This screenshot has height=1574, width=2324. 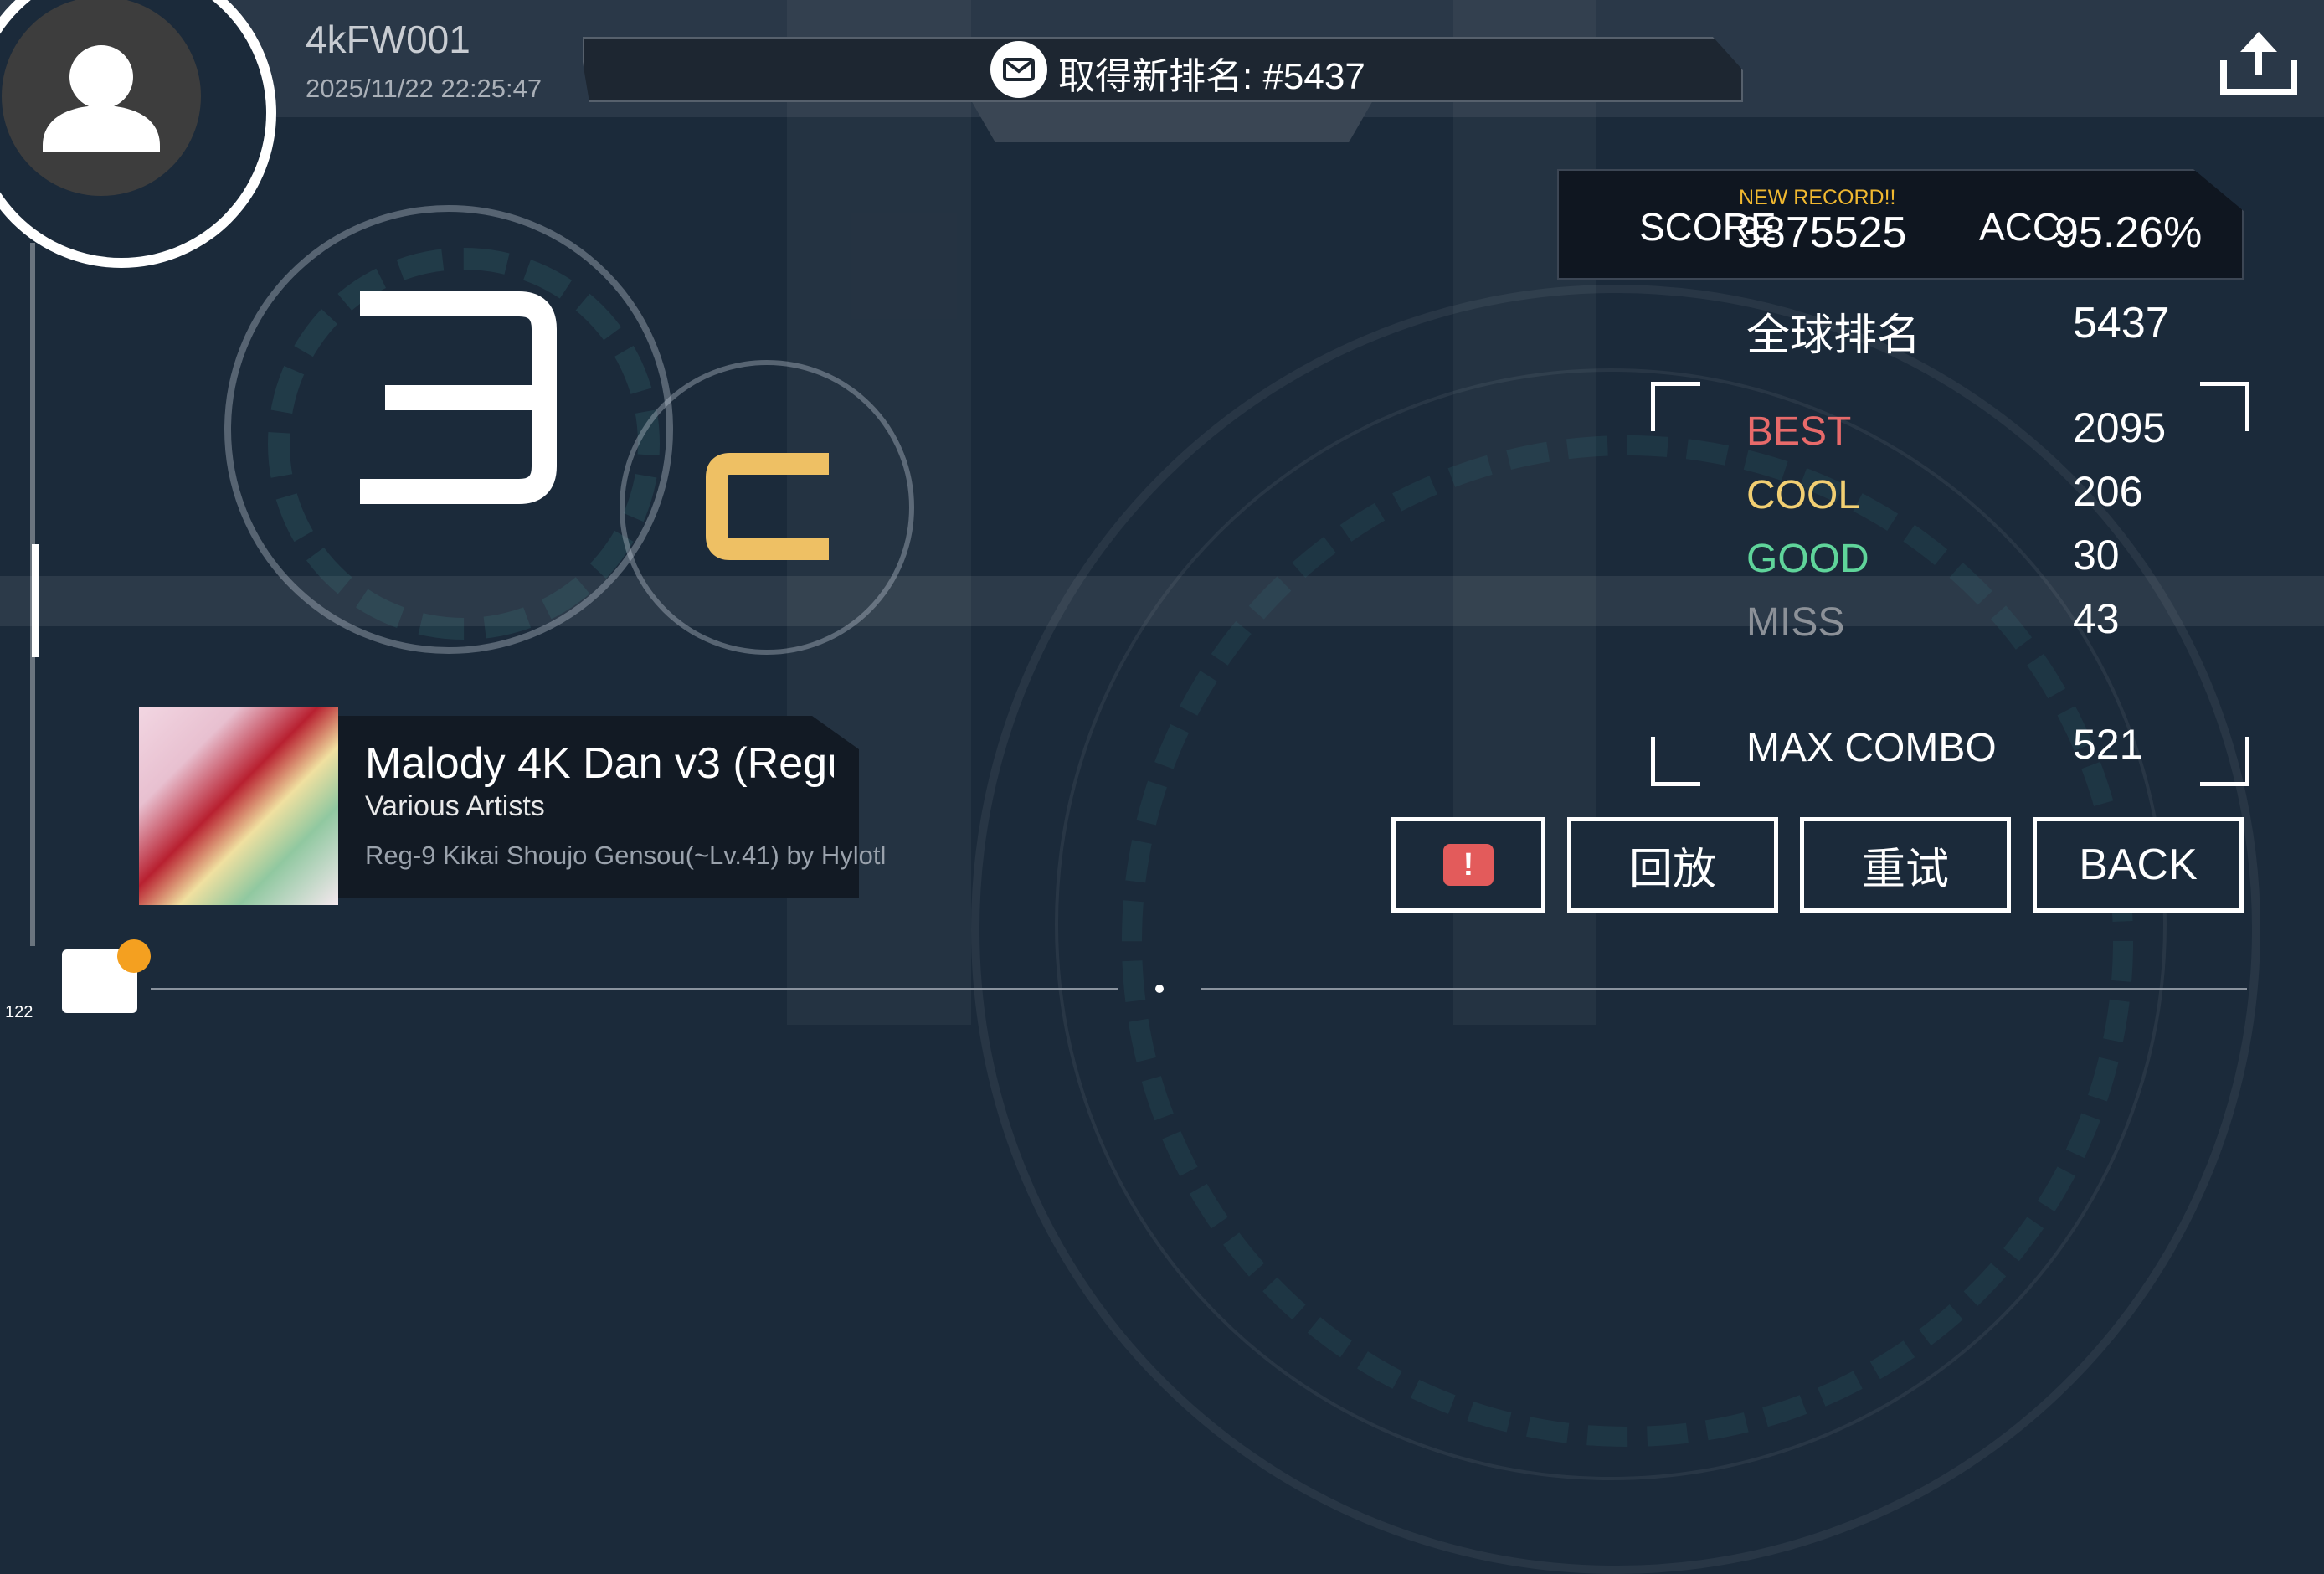 I want to click on max-combo-label: MAX COMBO, so click(x=1871, y=748).